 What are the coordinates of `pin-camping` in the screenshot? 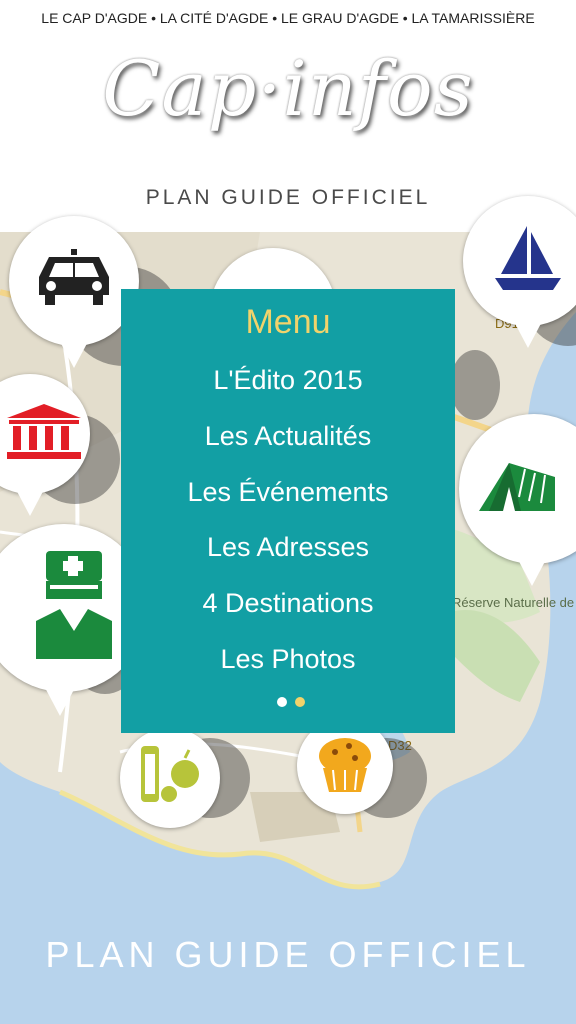 It's located at (517, 500).